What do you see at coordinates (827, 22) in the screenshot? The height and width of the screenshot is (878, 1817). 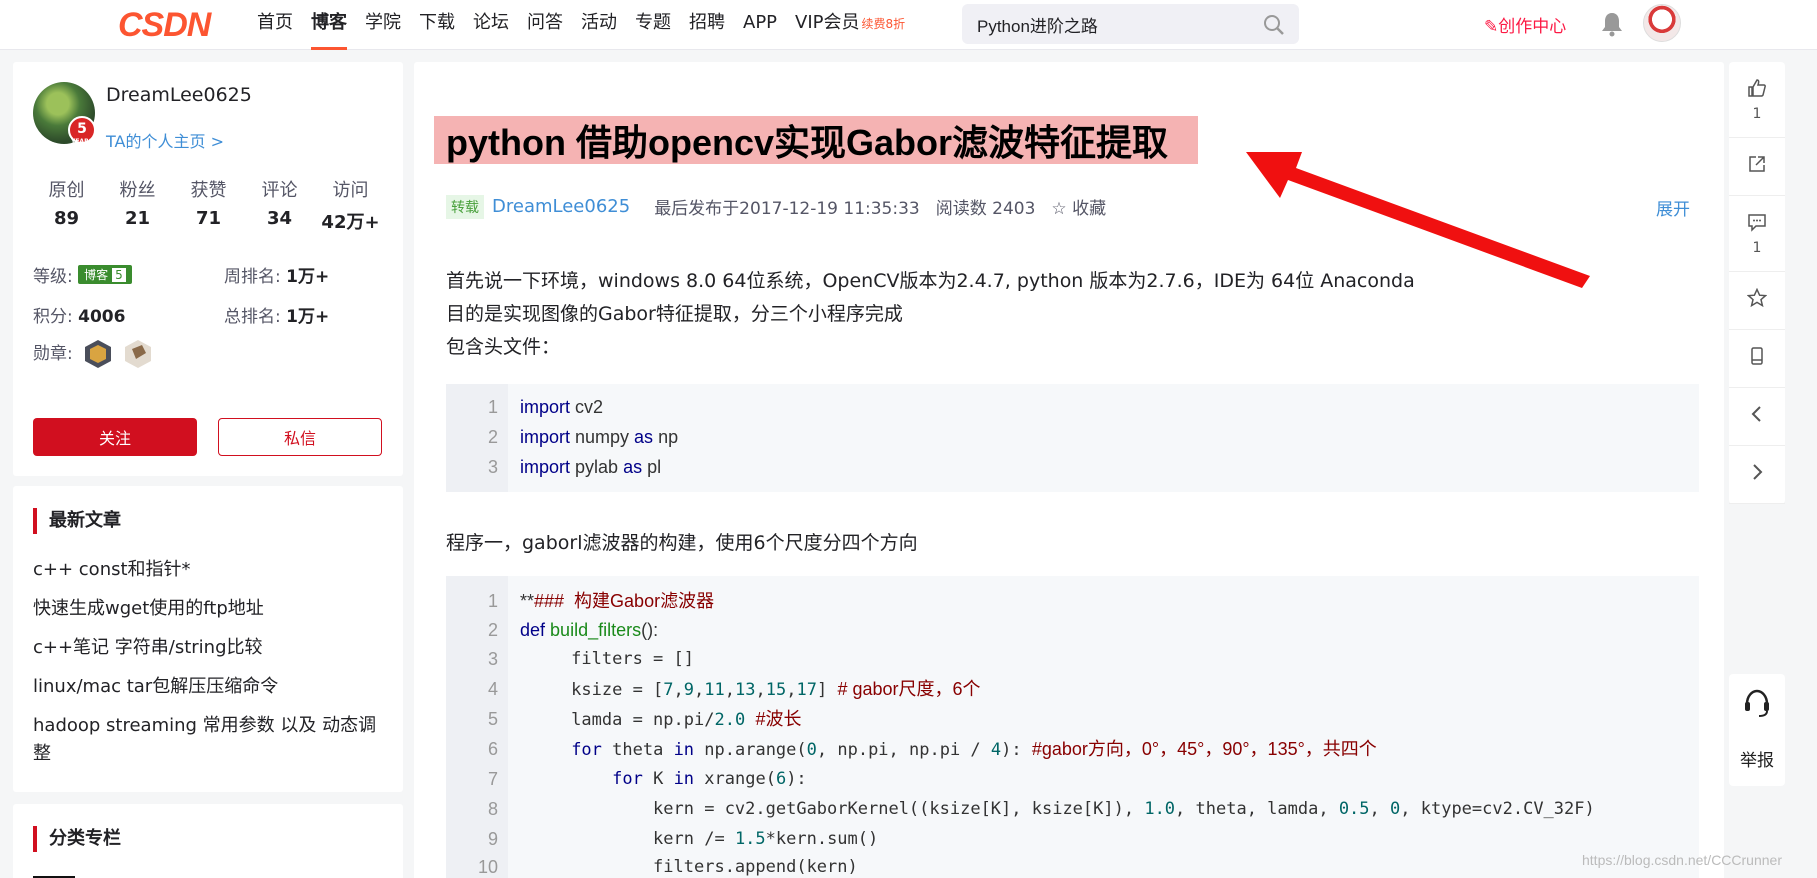 I see `vip-label: VIP会员` at bounding box center [827, 22].